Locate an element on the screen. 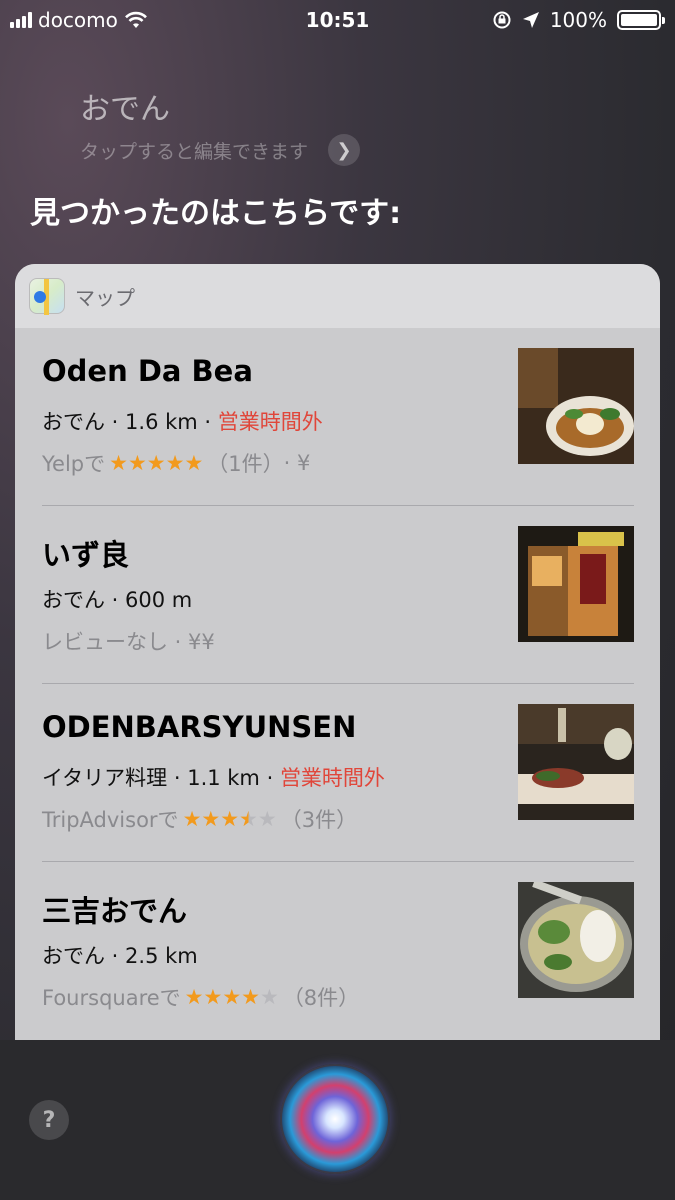  place-distance: 1.1 km is located at coordinates (223, 778).